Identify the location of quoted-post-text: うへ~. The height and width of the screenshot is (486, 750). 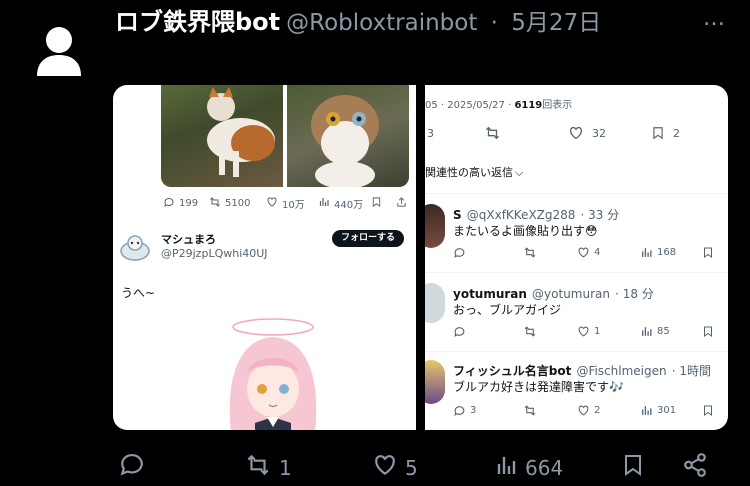
(138, 293).